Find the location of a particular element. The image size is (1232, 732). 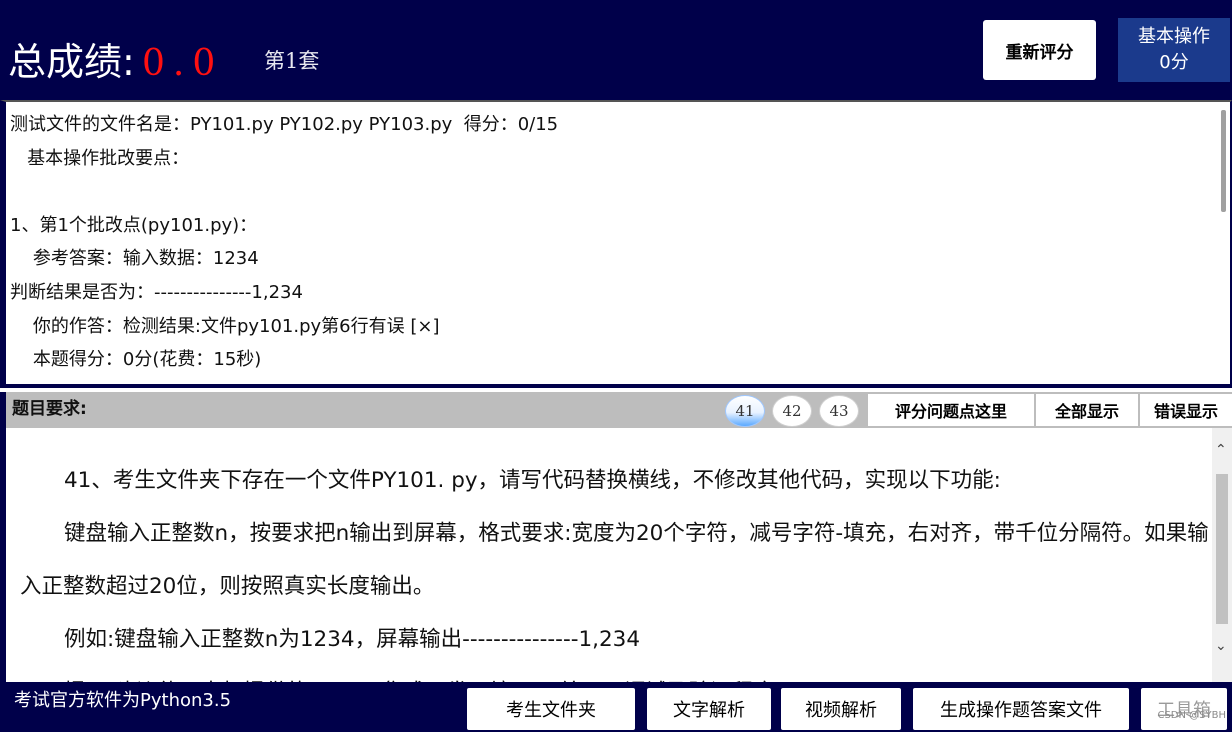

result-scrollbar-thumb is located at coordinates (1223, 161).